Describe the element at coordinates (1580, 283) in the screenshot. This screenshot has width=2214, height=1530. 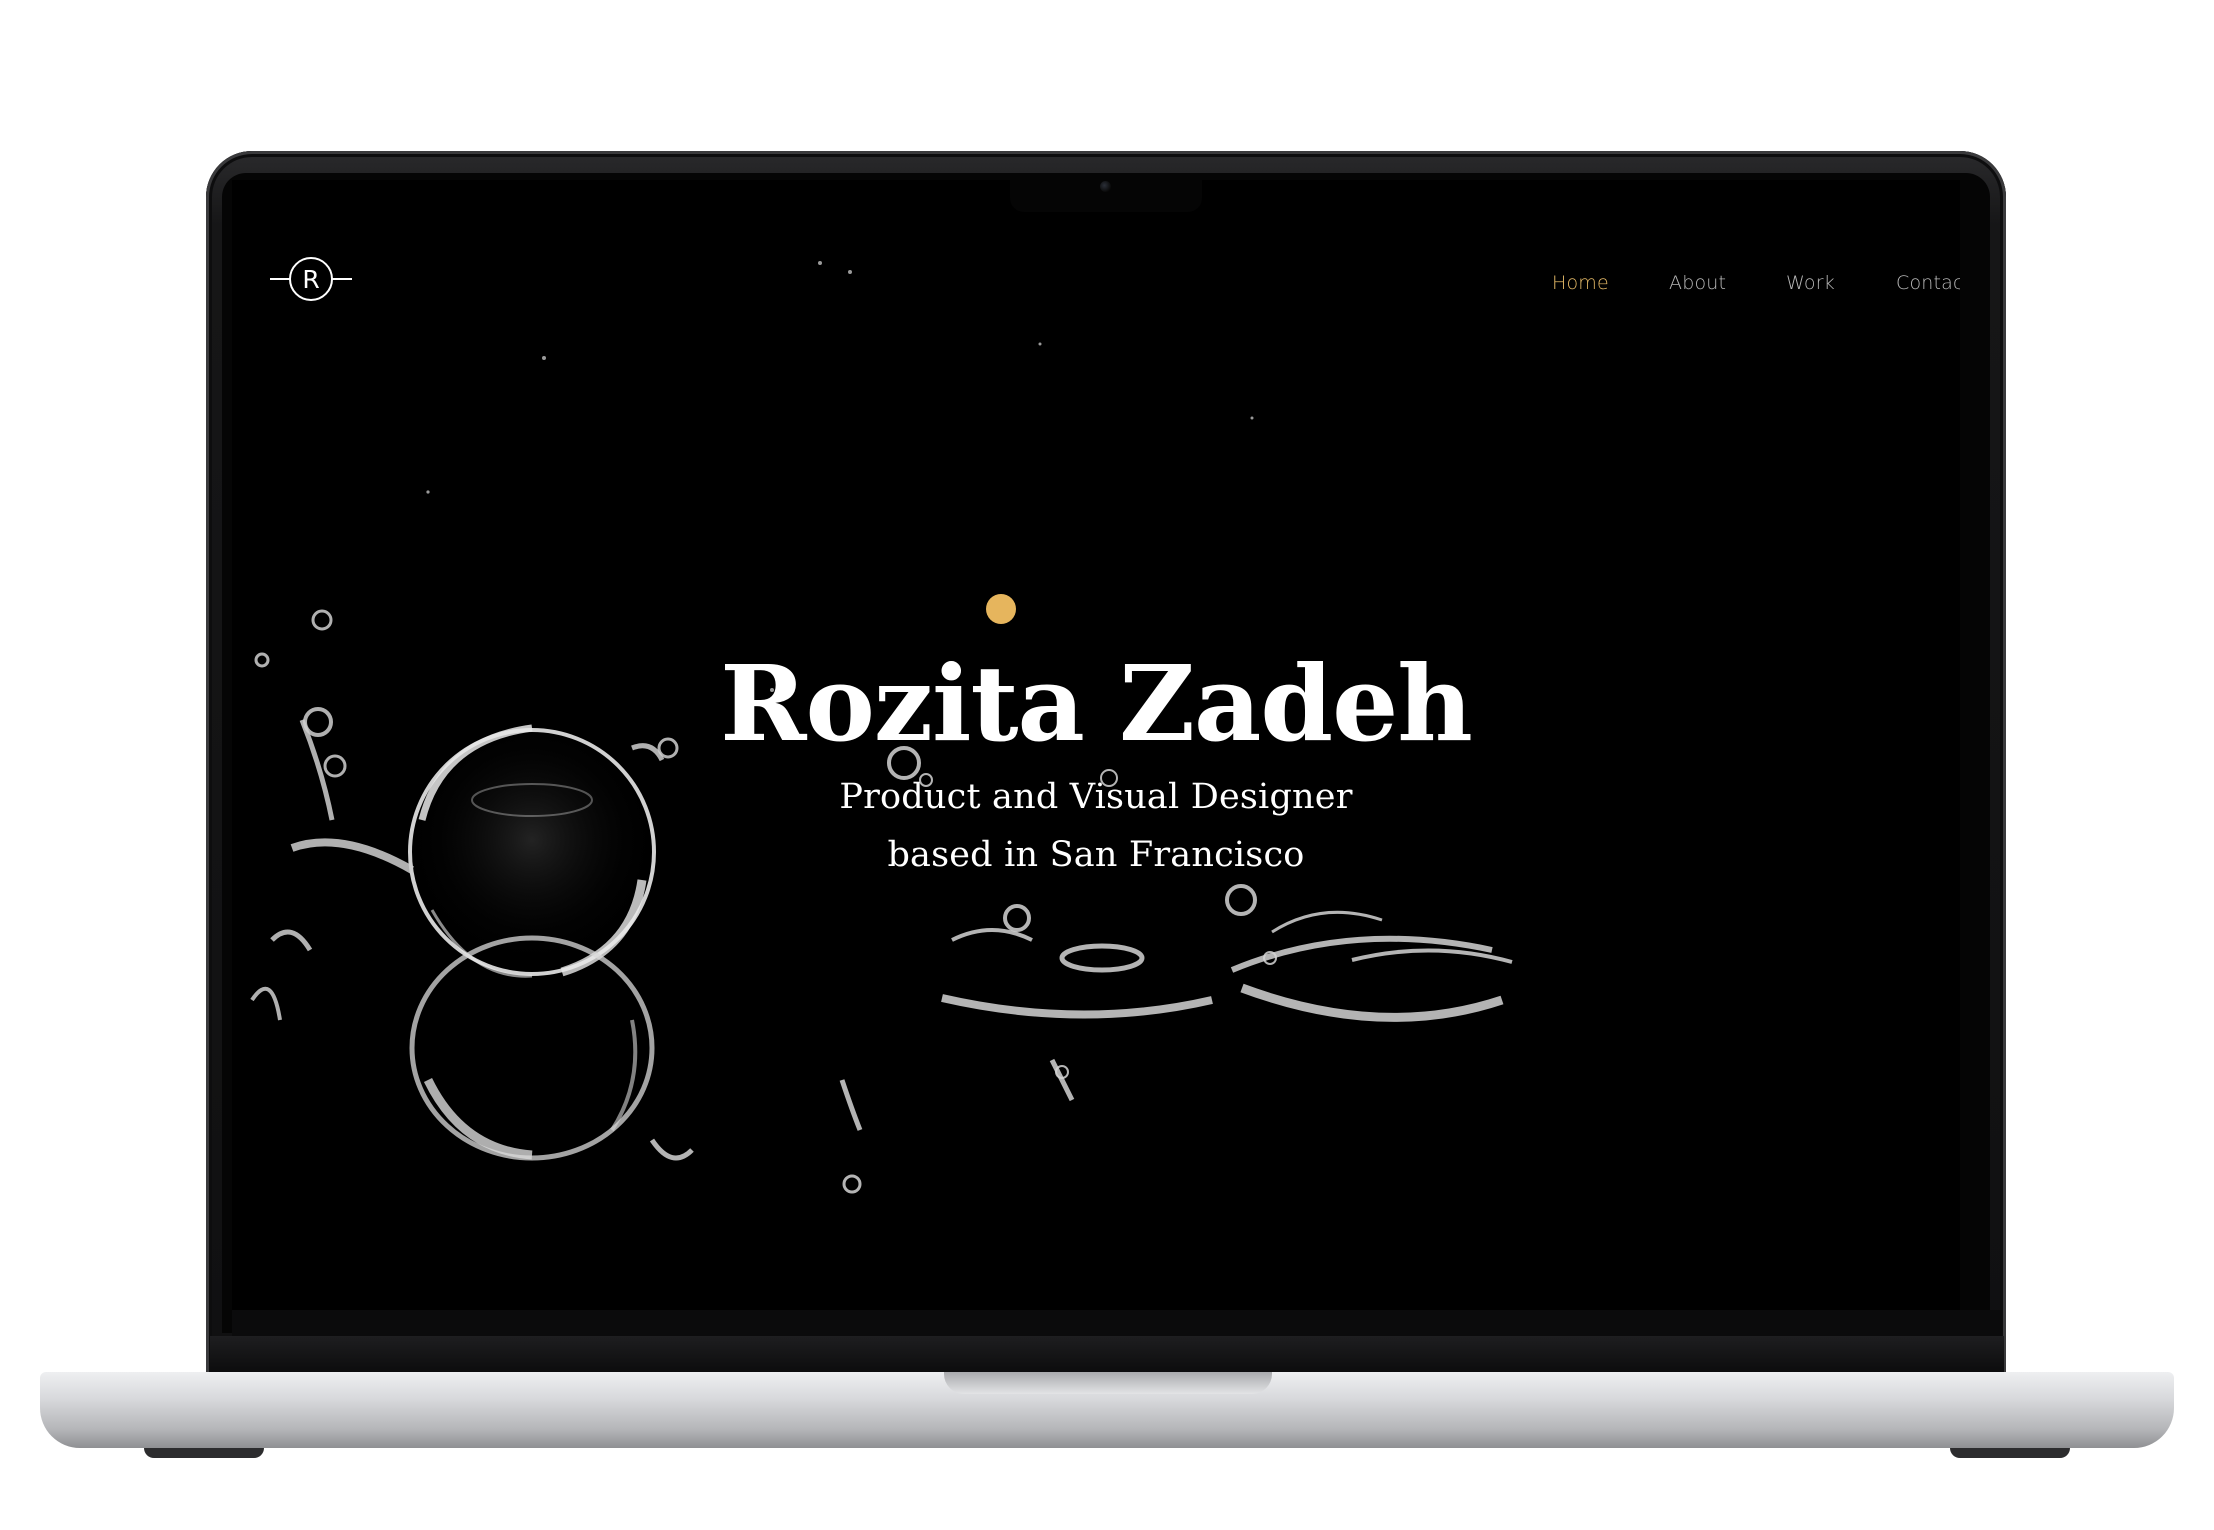
I see `nav-home: Home` at that location.